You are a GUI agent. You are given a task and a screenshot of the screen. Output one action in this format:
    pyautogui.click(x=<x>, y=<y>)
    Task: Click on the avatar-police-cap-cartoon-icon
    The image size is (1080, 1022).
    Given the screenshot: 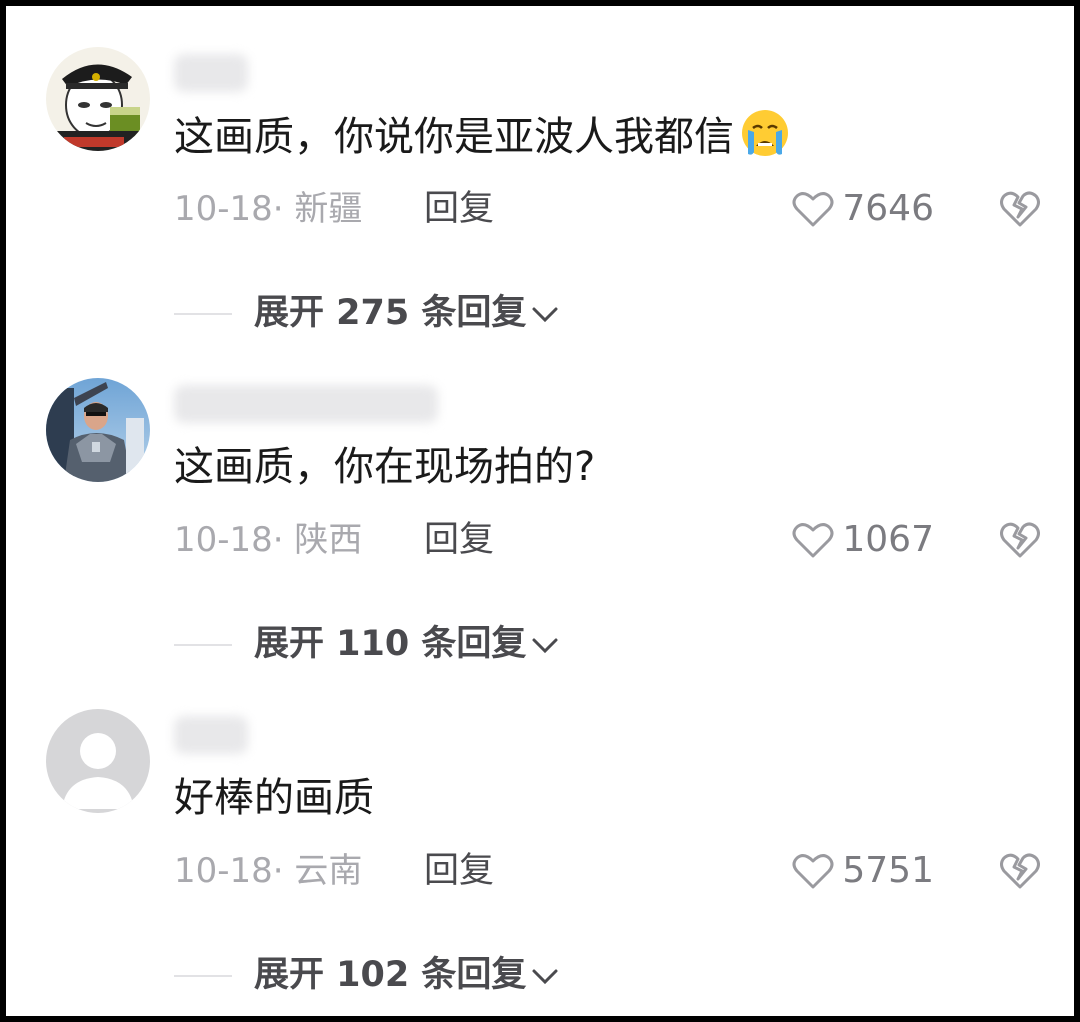 What is the action you would take?
    pyautogui.click(x=98, y=99)
    